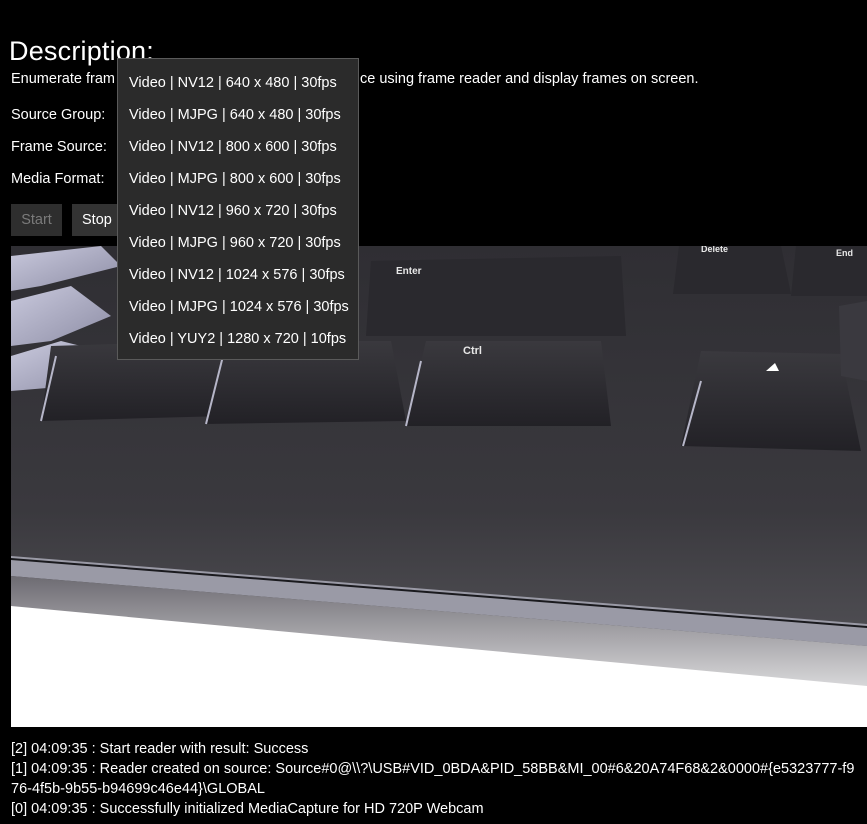 The width and height of the screenshot is (867, 824). What do you see at coordinates (238, 275) in the screenshot?
I see `media-format-option: Video | NV12 | 1024 x 576 | 30fps` at bounding box center [238, 275].